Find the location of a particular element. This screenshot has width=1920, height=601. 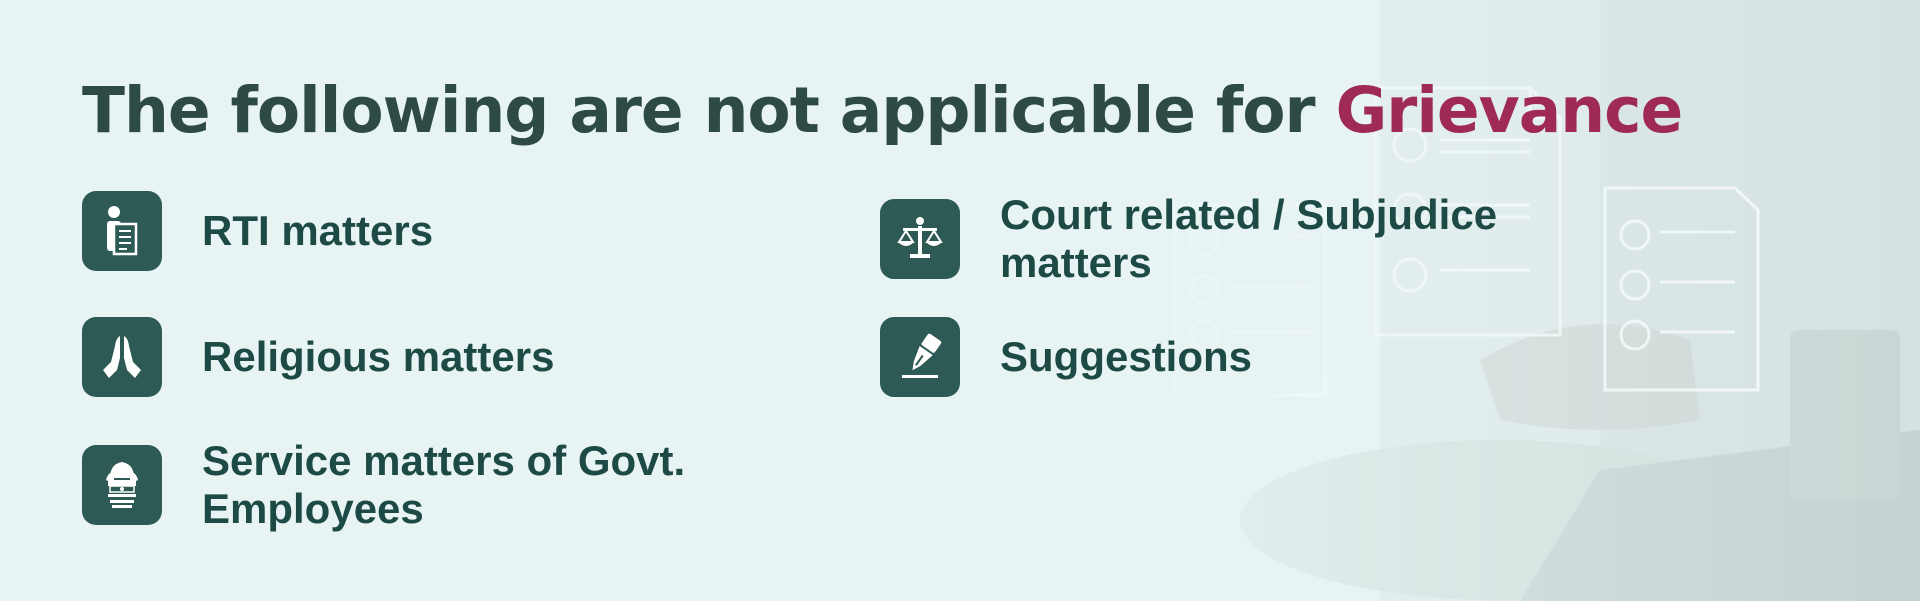

national-emblem-icon is located at coordinates (122, 485).